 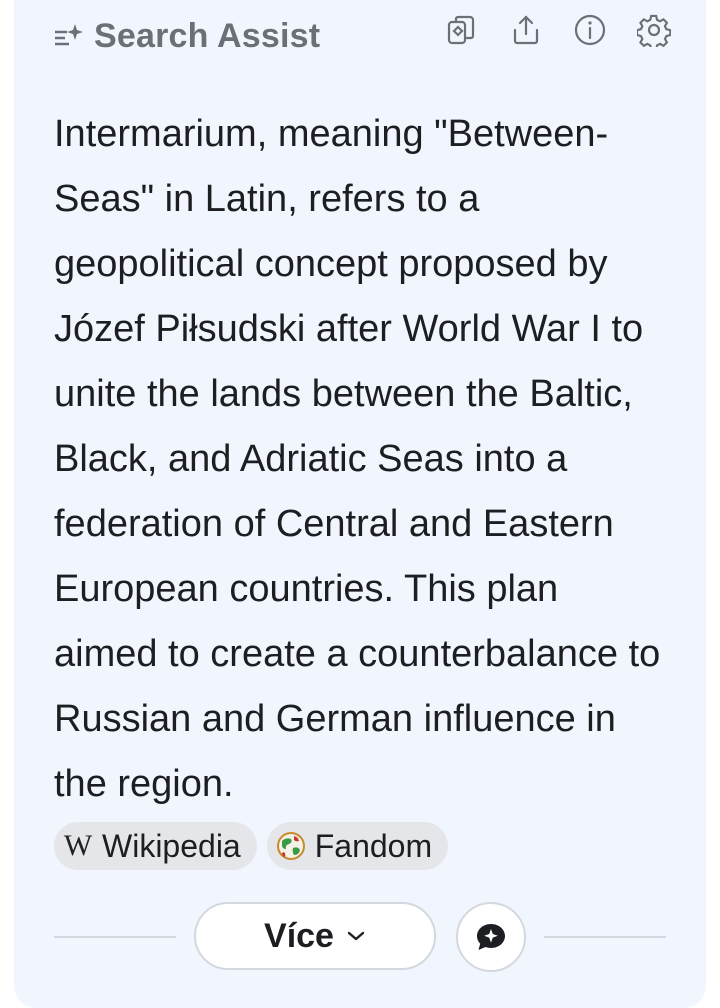 I want to click on source-chip-wikipedia: W Wikipedia, so click(x=155, y=846).